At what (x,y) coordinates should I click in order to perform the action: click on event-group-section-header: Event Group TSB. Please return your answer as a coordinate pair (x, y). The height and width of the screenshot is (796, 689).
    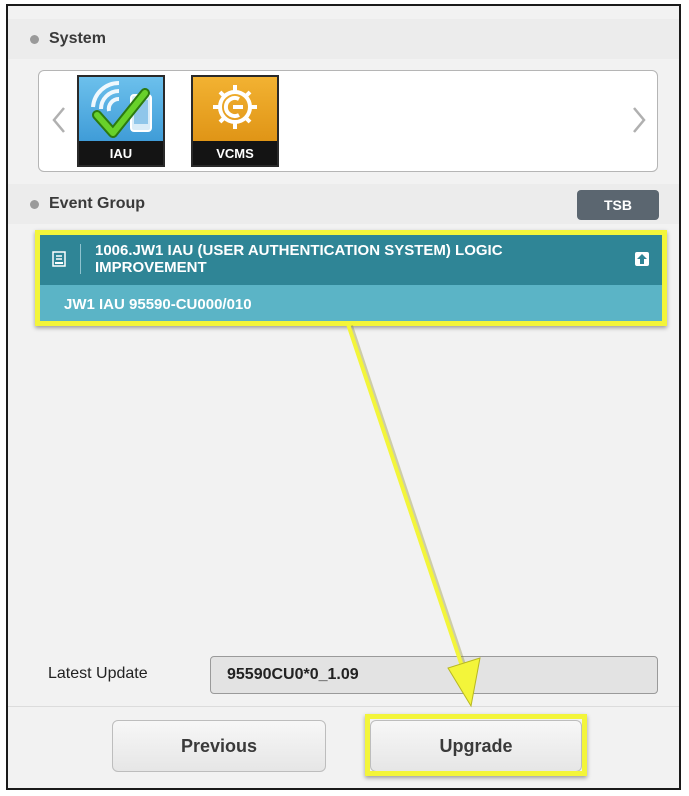
    Looking at the image, I should click on (343, 204).